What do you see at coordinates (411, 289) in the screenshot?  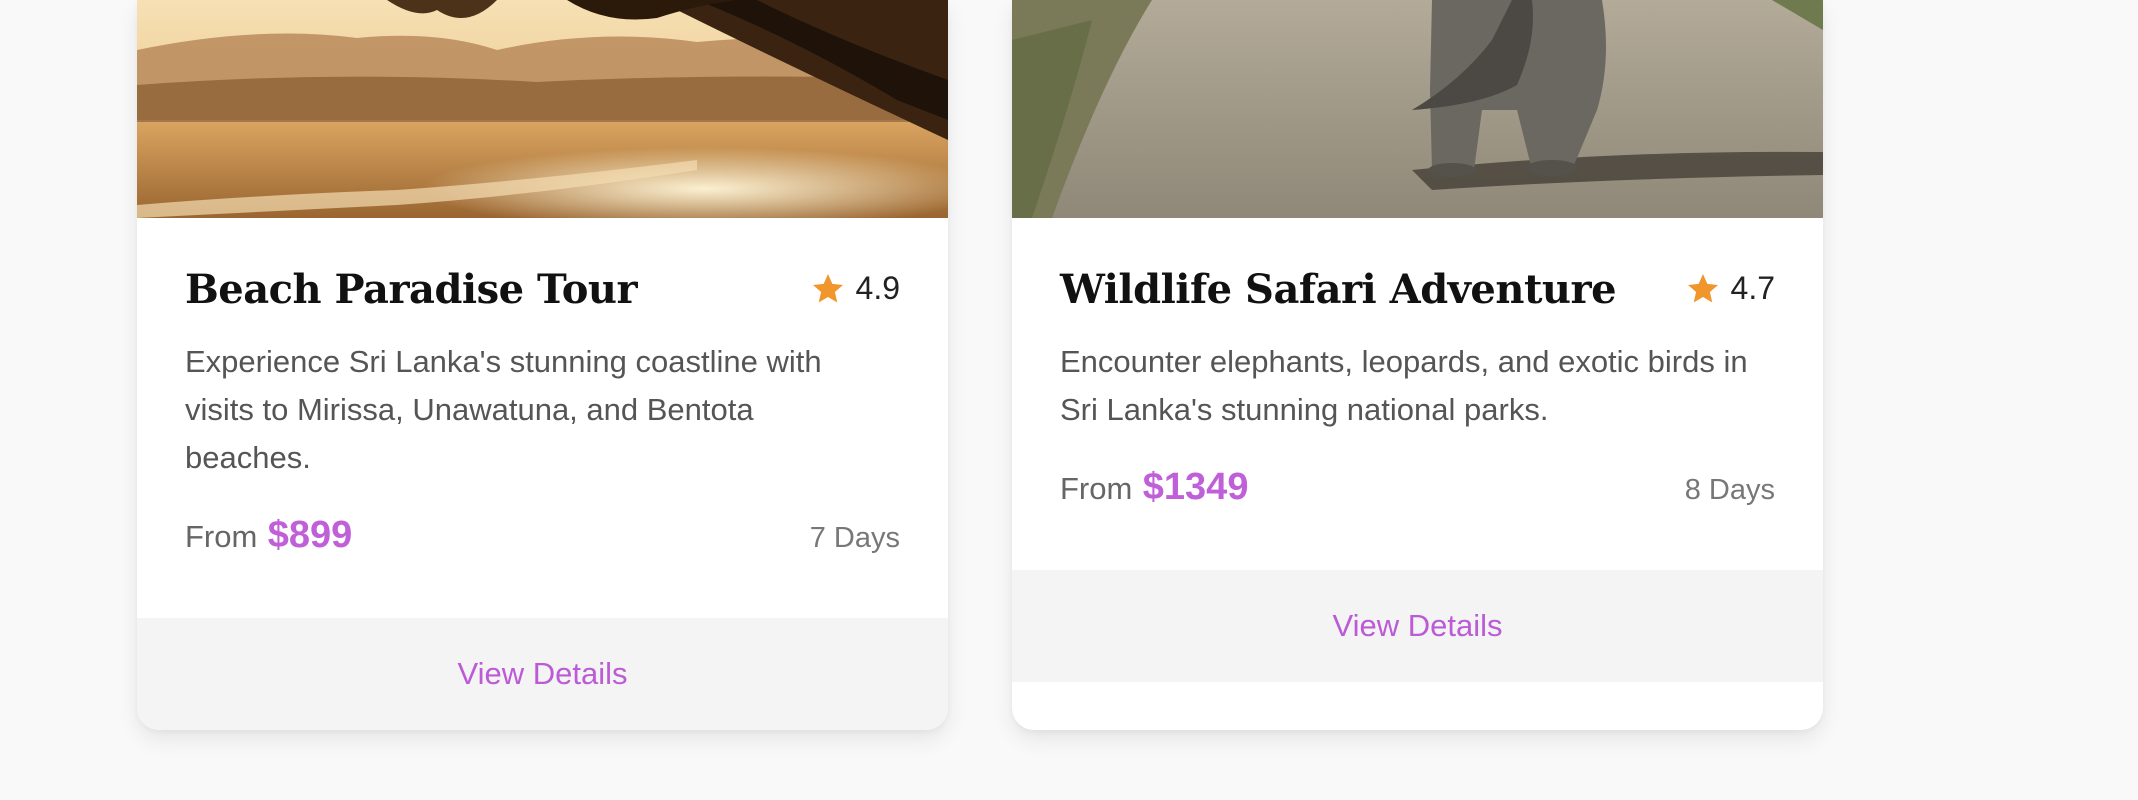 I see `tour-title: Beach Paradise Tour` at bounding box center [411, 289].